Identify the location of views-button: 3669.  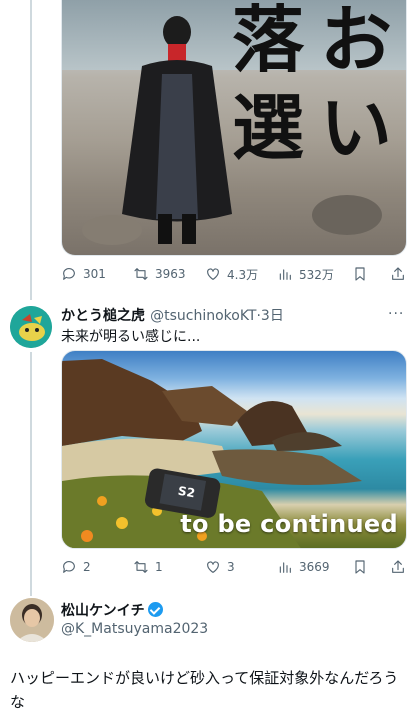
(303, 567).